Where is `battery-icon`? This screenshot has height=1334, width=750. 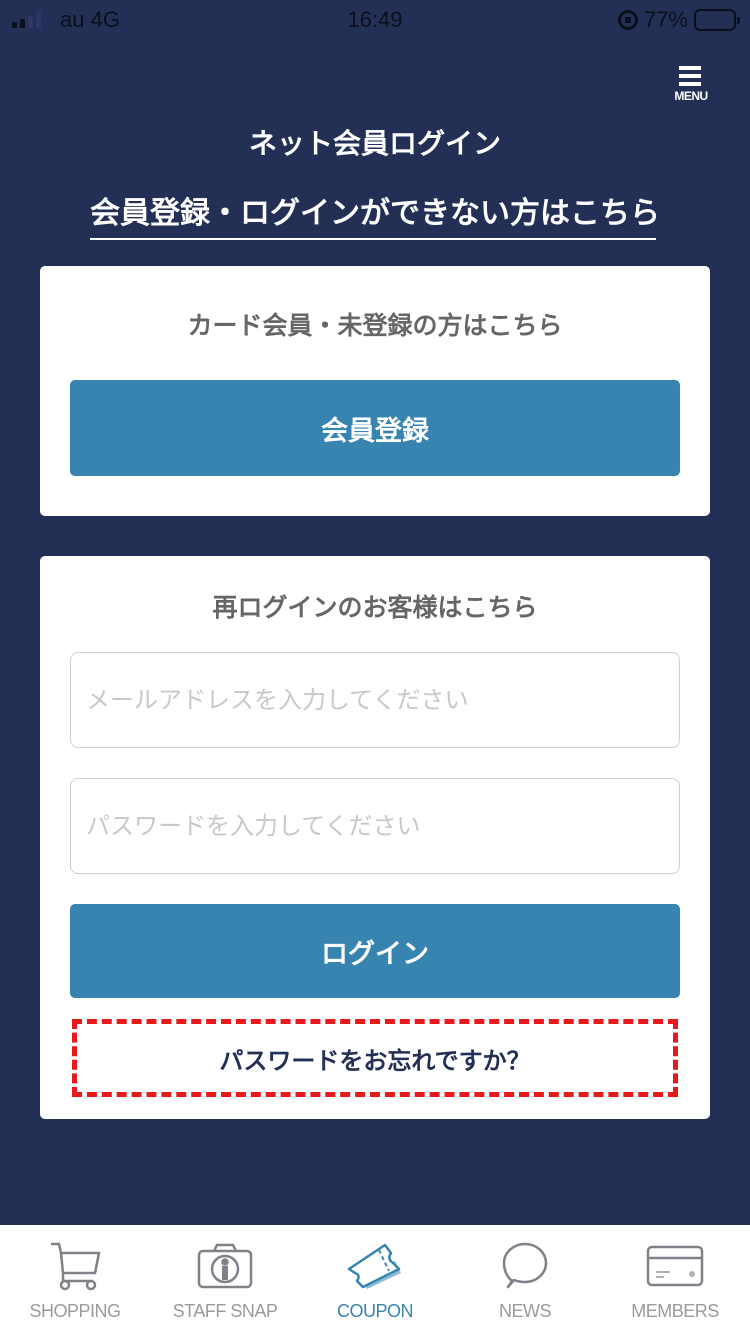 battery-icon is located at coordinates (717, 20).